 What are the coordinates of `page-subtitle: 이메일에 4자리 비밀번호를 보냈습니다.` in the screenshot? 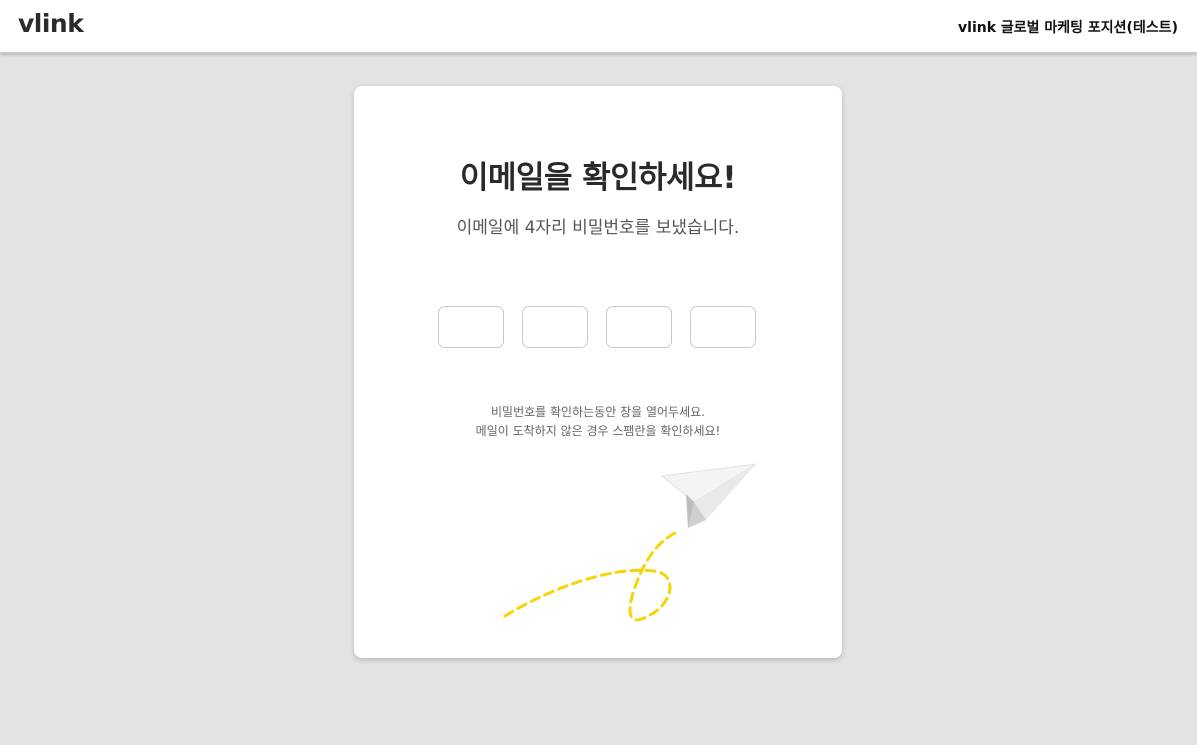 It's located at (598, 228).